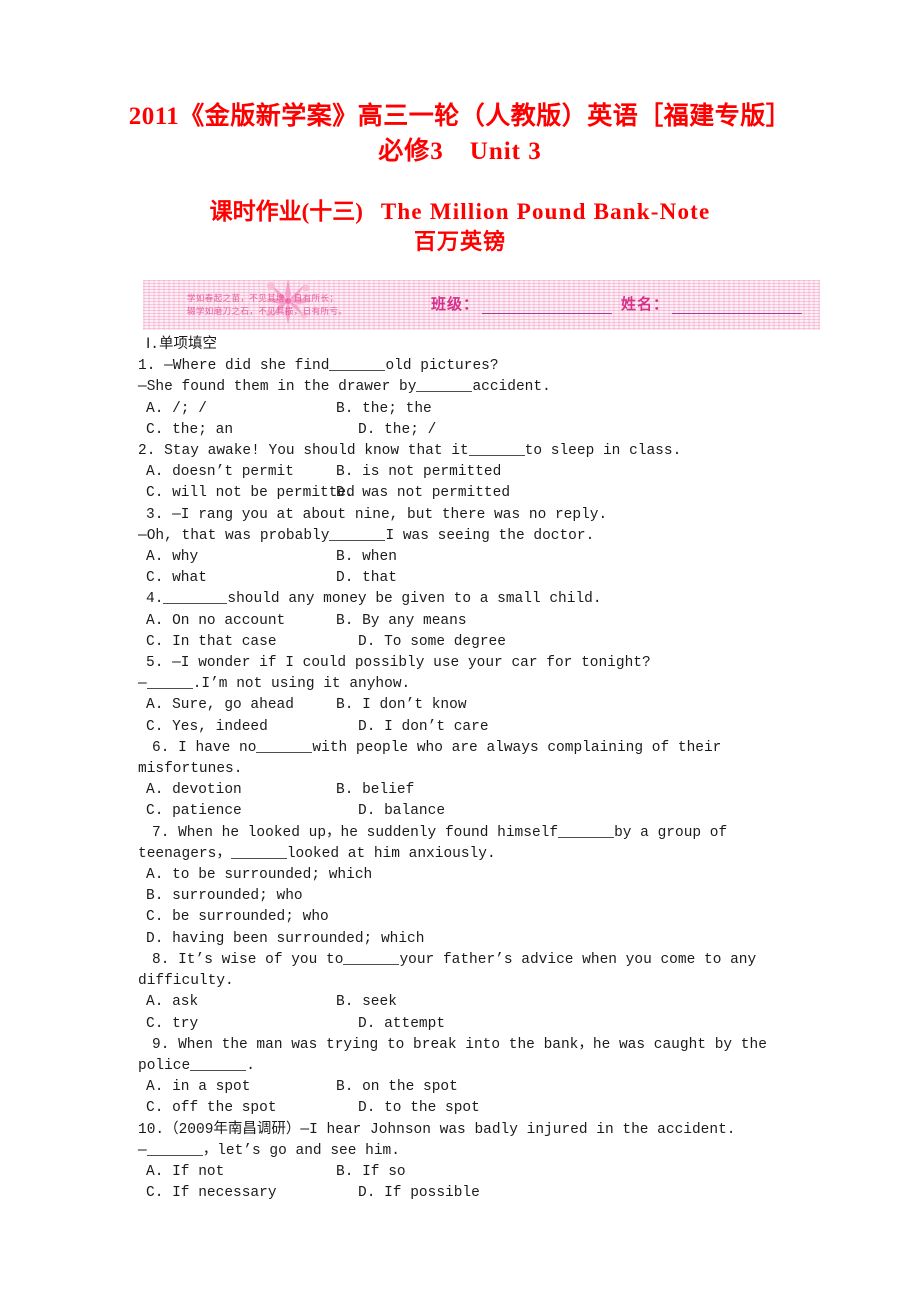 The height and width of the screenshot is (1302, 920). I want to click on book-volume: 必修3, so click(411, 151).